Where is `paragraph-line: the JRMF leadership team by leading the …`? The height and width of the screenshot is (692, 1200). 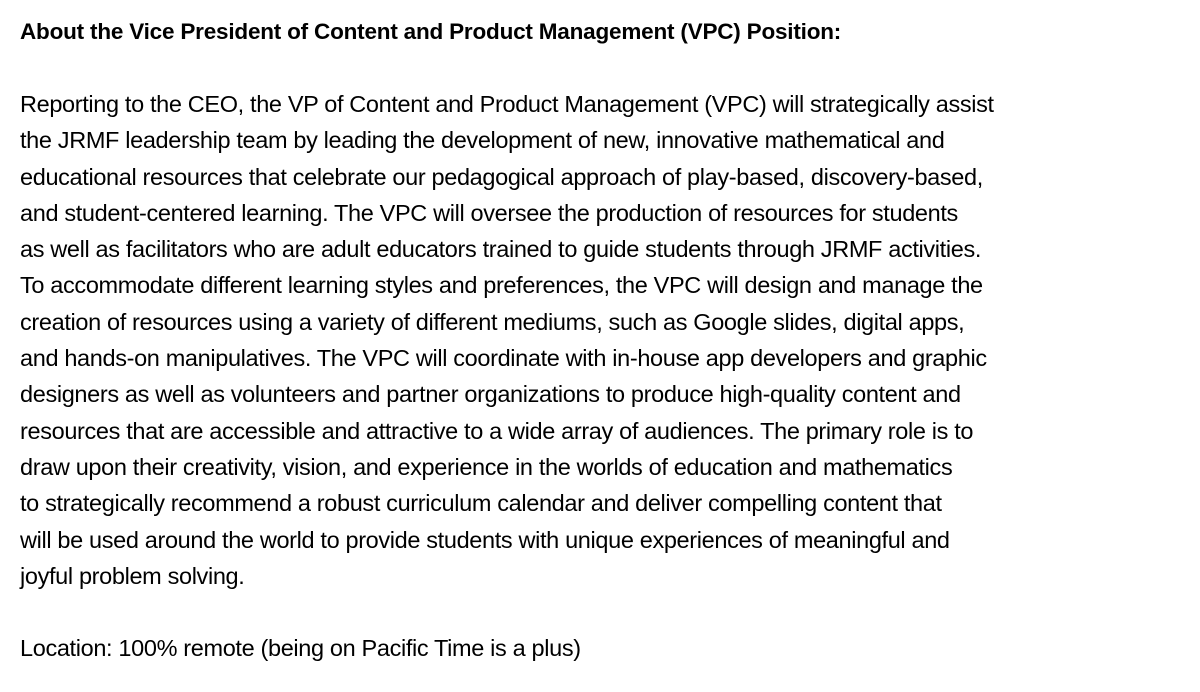 paragraph-line: the JRMF leadership team by leading the … is located at coordinates (482, 140).